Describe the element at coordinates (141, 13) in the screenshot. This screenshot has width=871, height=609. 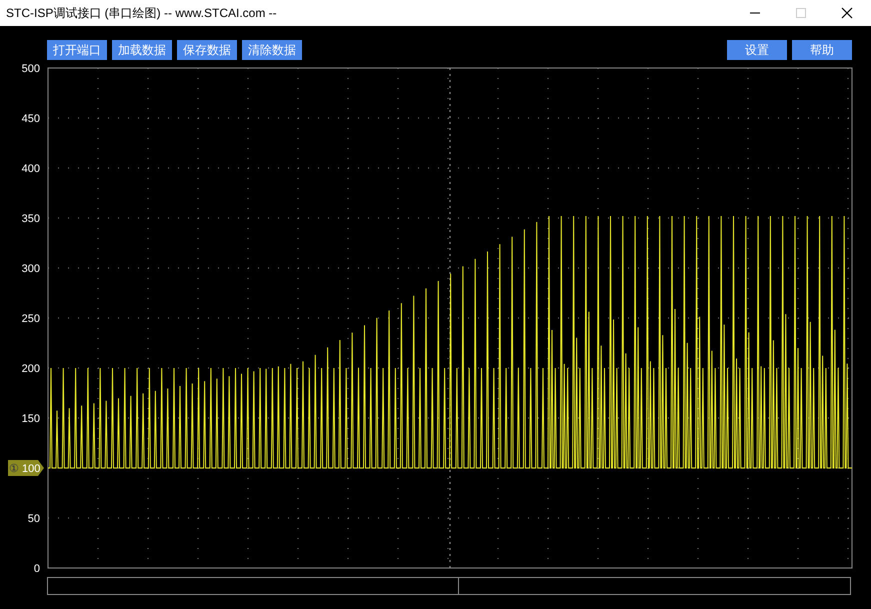
I see `window-title: STC-ISP调试接口 (串口绘图) -- www.STCAI.com --` at that location.